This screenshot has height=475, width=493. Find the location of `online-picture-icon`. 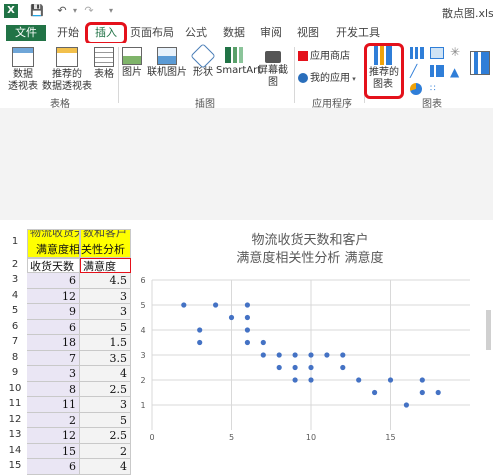

online-picture-icon is located at coordinates (167, 56).